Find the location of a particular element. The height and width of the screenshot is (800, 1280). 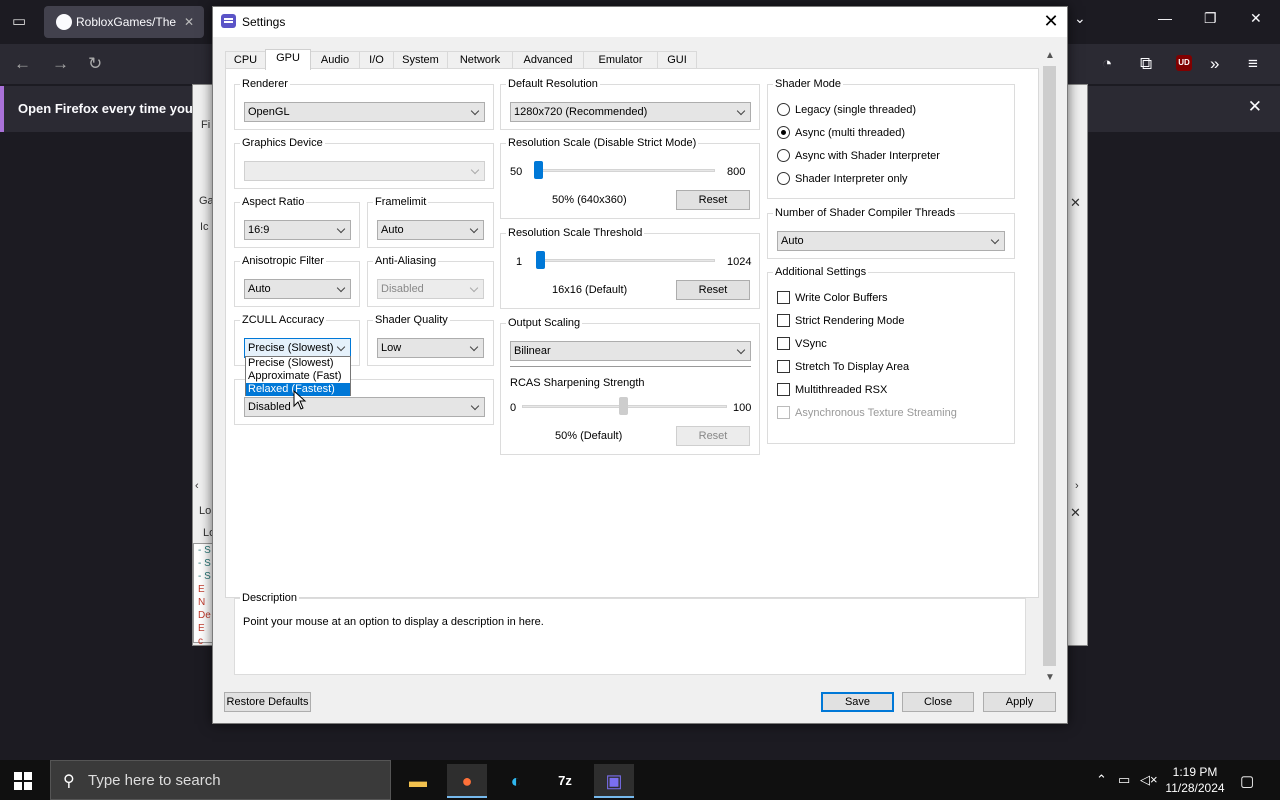

compiler-threads-combo: Auto is located at coordinates (891, 241).